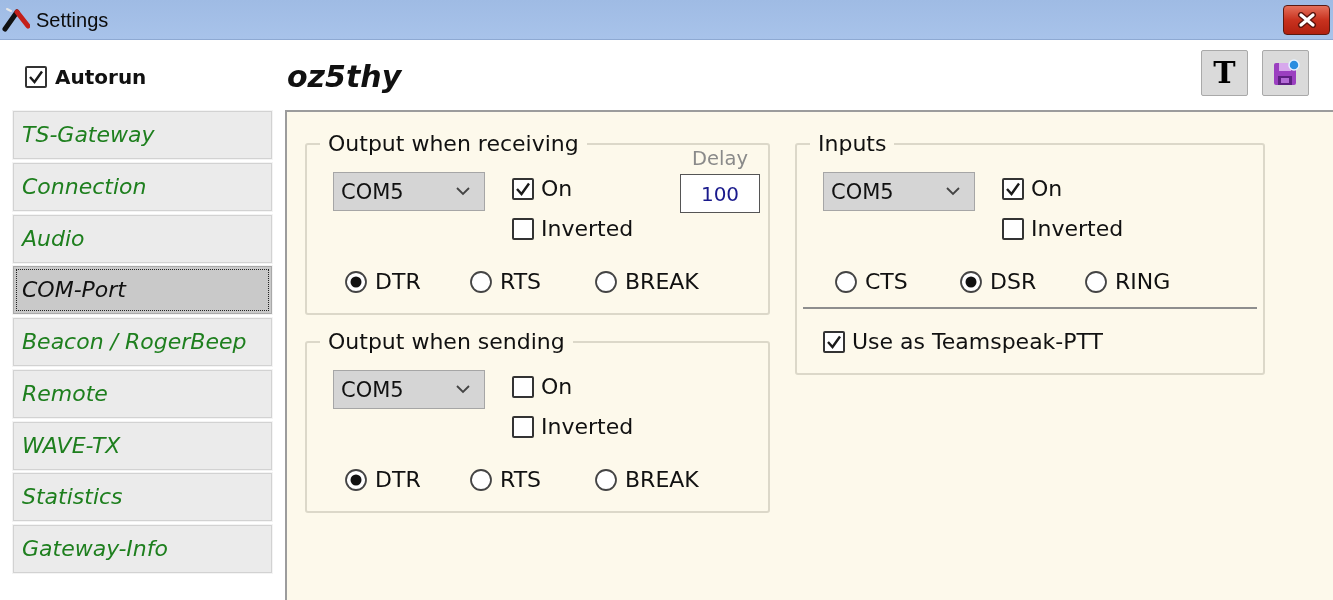 Image resolution: width=1333 pixels, height=600 pixels. Describe the element at coordinates (142, 549) in the screenshot. I see `sidebar-item: Gateway-Info` at that location.